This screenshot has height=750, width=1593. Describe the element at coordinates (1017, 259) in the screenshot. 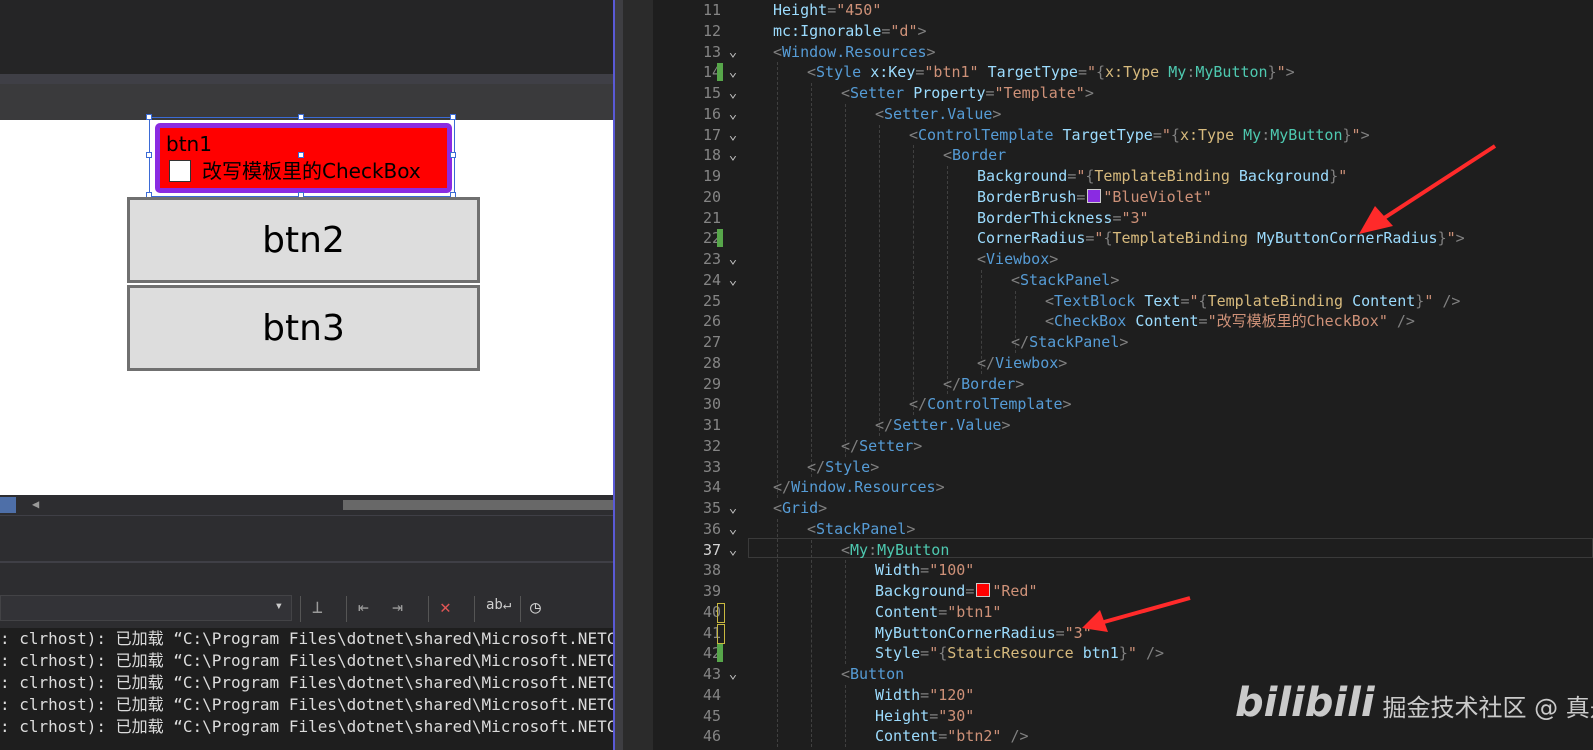

I see `code-line: <Viewbox>` at that location.